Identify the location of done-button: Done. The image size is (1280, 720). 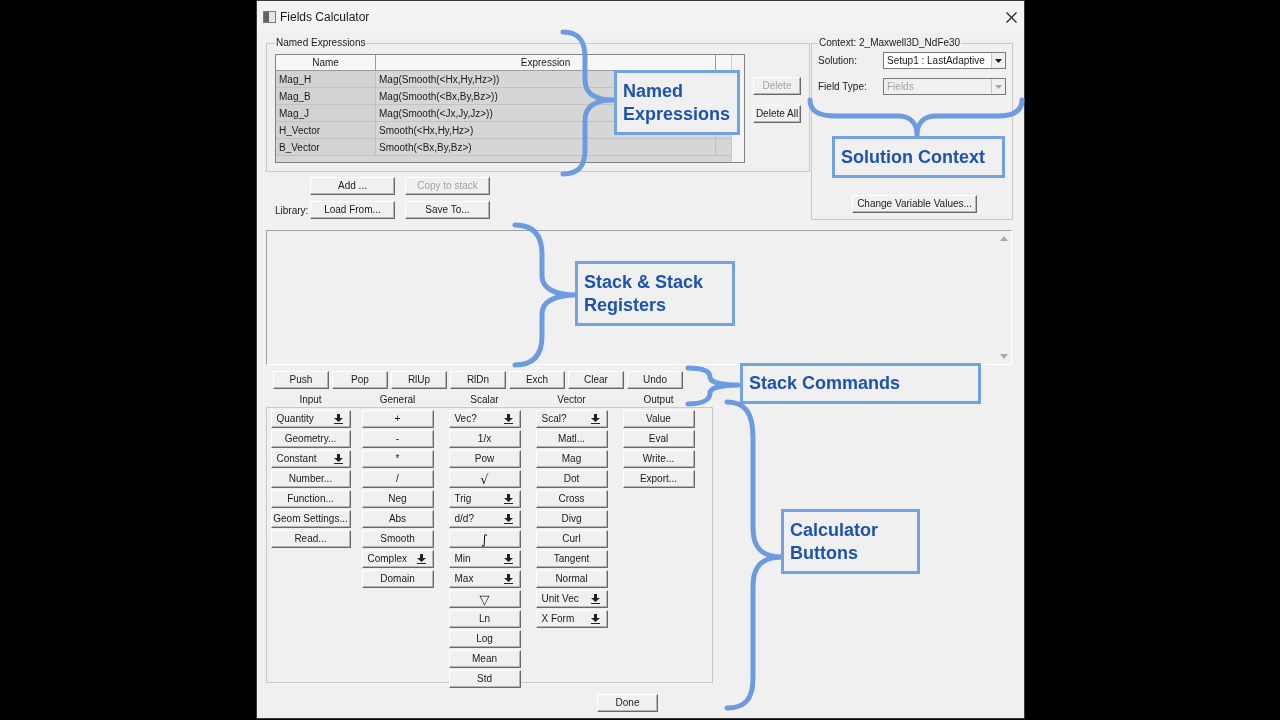
(627, 703).